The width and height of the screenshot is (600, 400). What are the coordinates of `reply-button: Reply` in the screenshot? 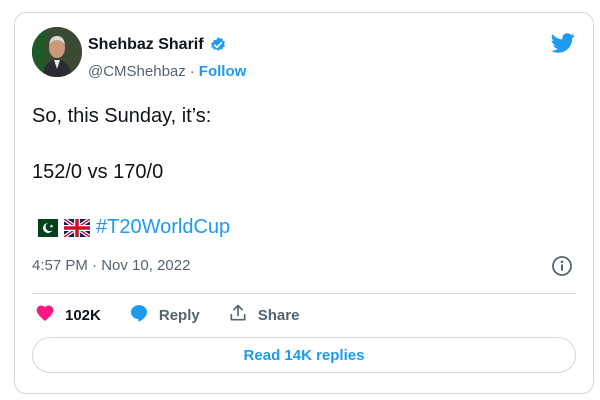 It's located at (164, 315).